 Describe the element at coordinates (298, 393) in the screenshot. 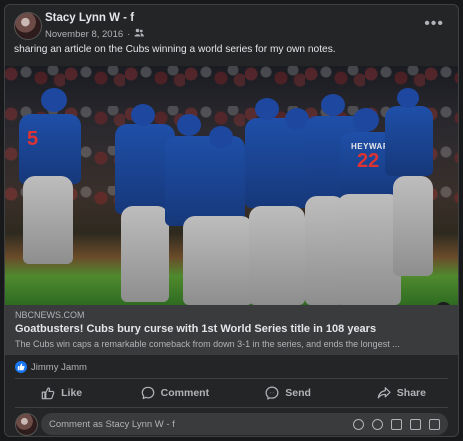

I see `send-label: Send` at that location.